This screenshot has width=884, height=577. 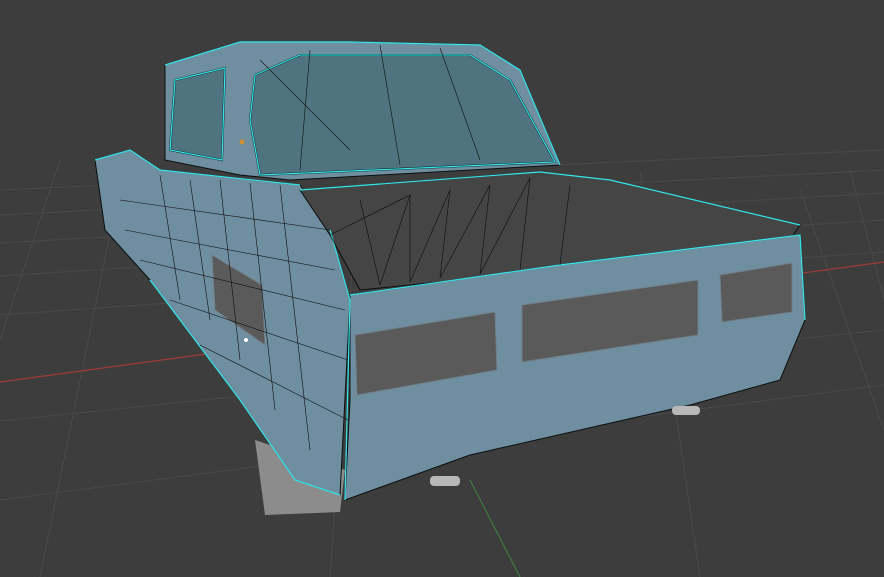 What do you see at coordinates (866, 235) in the screenshot?
I see `grid-line` at bounding box center [866, 235].